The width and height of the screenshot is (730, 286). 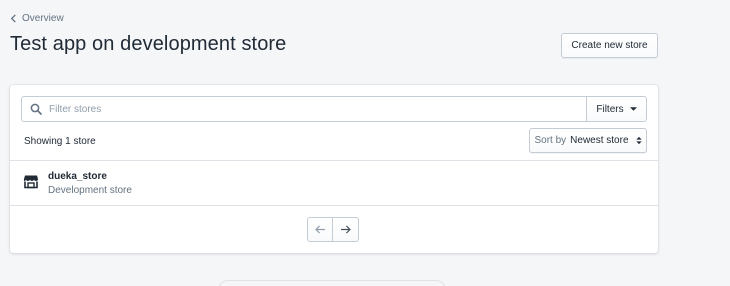 I want to click on breadcrumb-overview: Overview, so click(x=37, y=18).